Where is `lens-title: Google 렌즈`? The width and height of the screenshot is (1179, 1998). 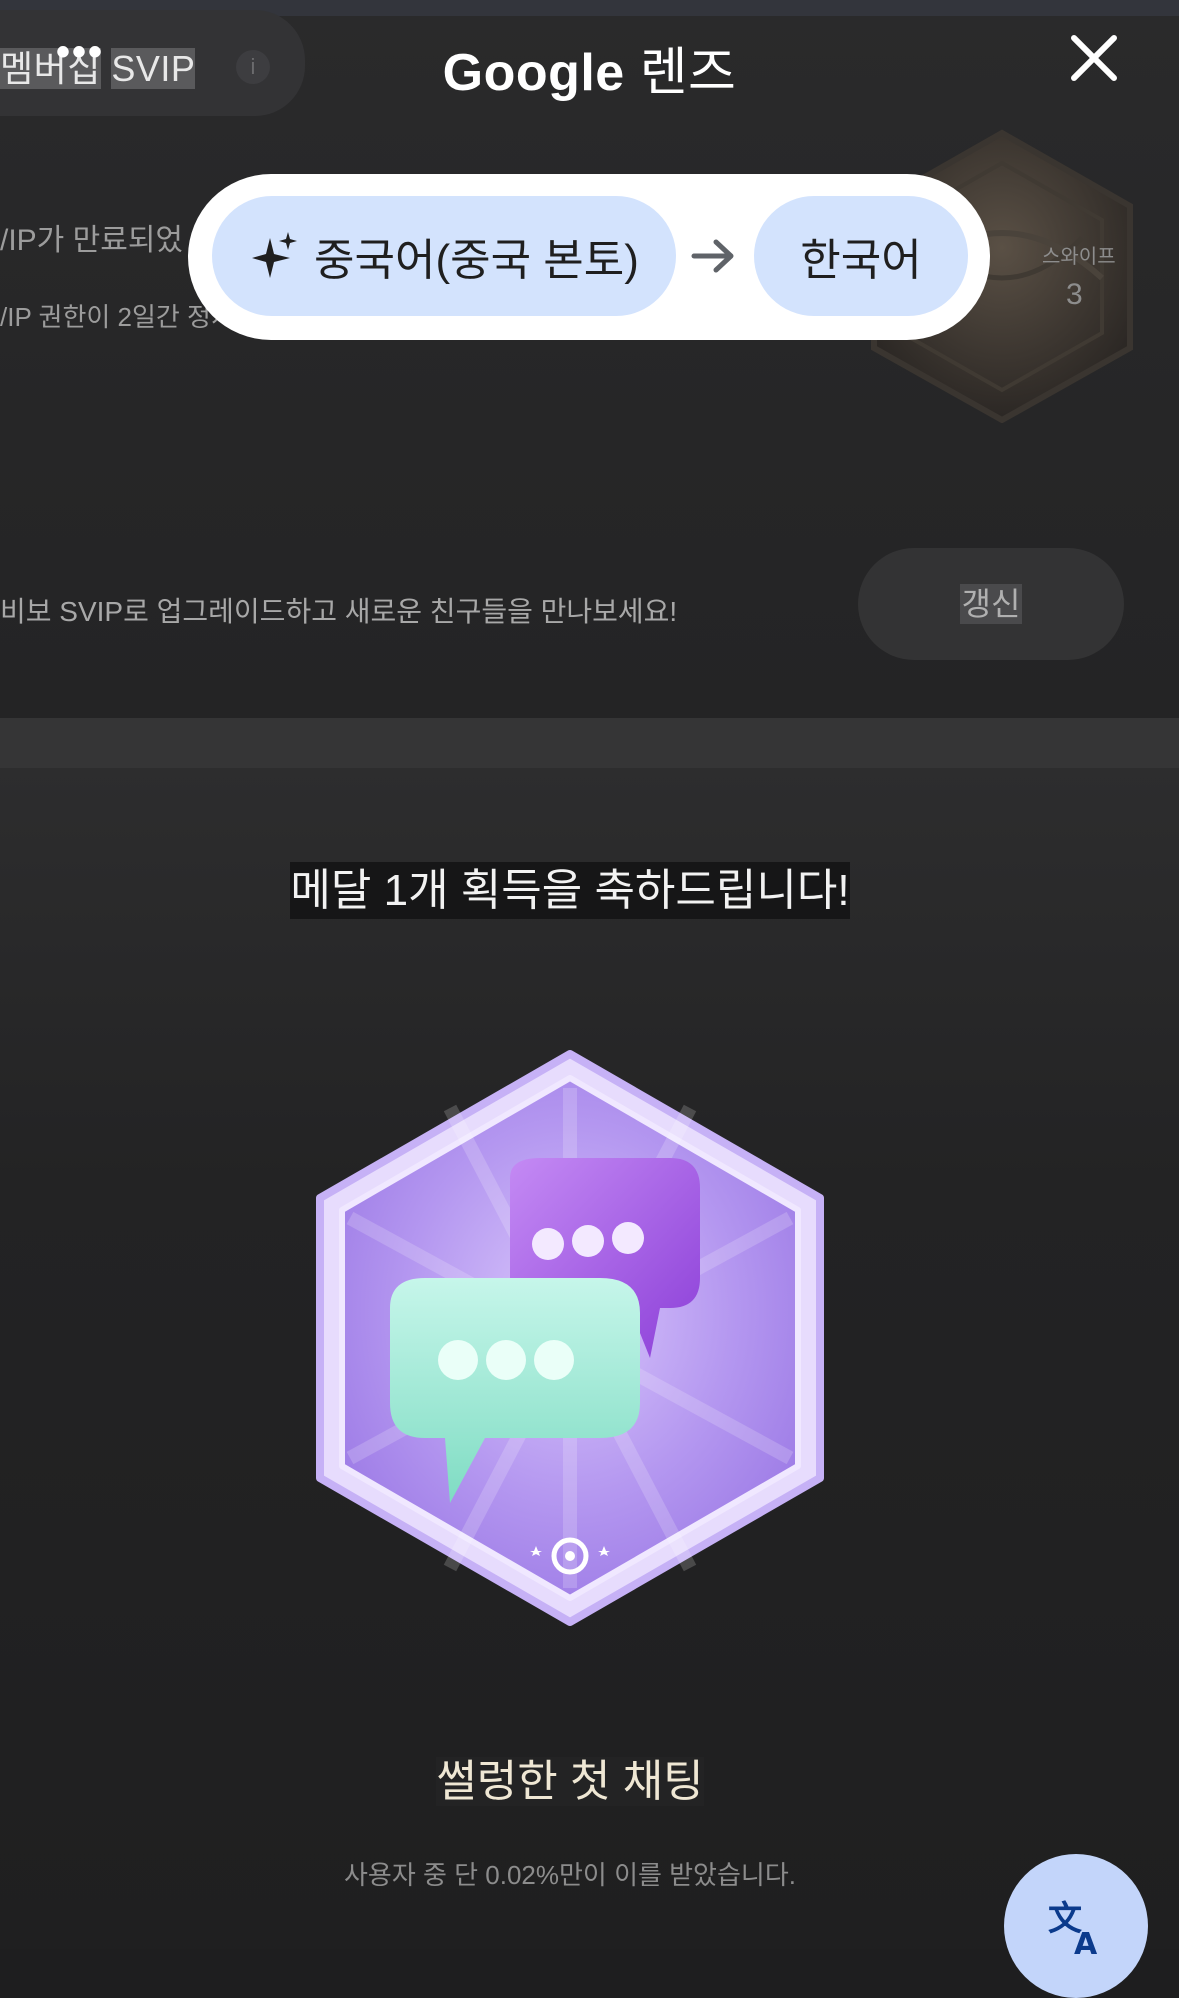
lens-title: Google 렌즈 is located at coordinates (589, 67).